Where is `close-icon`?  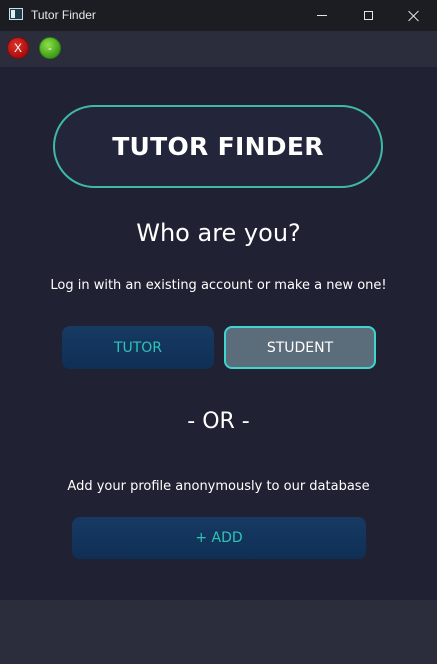
close-icon is located at coordinates (414, 16).